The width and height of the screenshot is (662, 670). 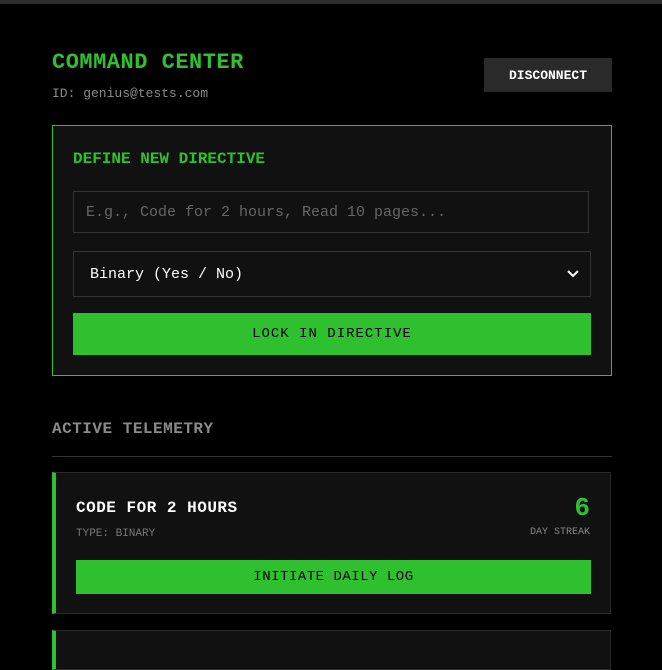 I want to click on directive-type-select: Binary (Yes / No), so click(x=332, y=274).